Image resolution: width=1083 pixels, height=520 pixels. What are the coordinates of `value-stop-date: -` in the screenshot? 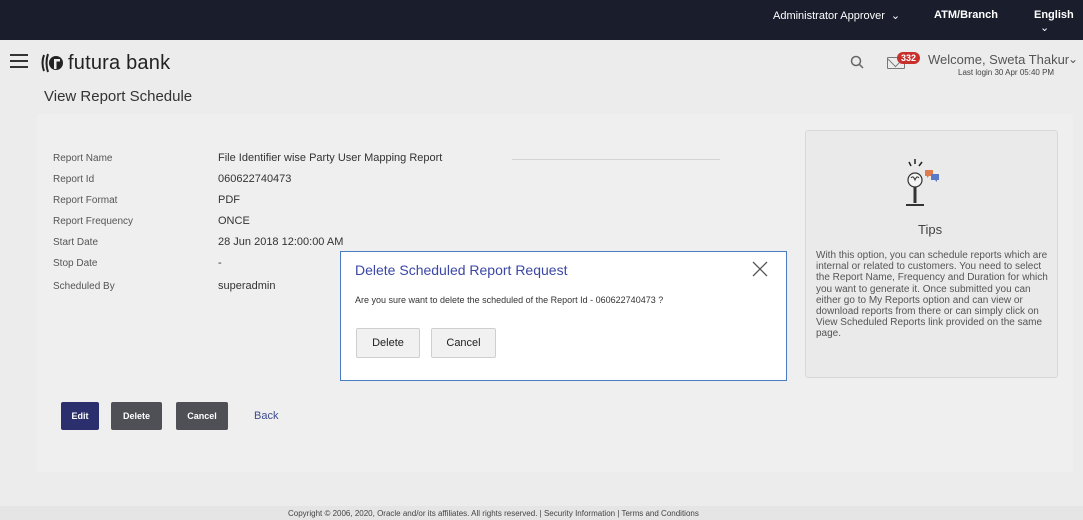 It's located at (220, 263).